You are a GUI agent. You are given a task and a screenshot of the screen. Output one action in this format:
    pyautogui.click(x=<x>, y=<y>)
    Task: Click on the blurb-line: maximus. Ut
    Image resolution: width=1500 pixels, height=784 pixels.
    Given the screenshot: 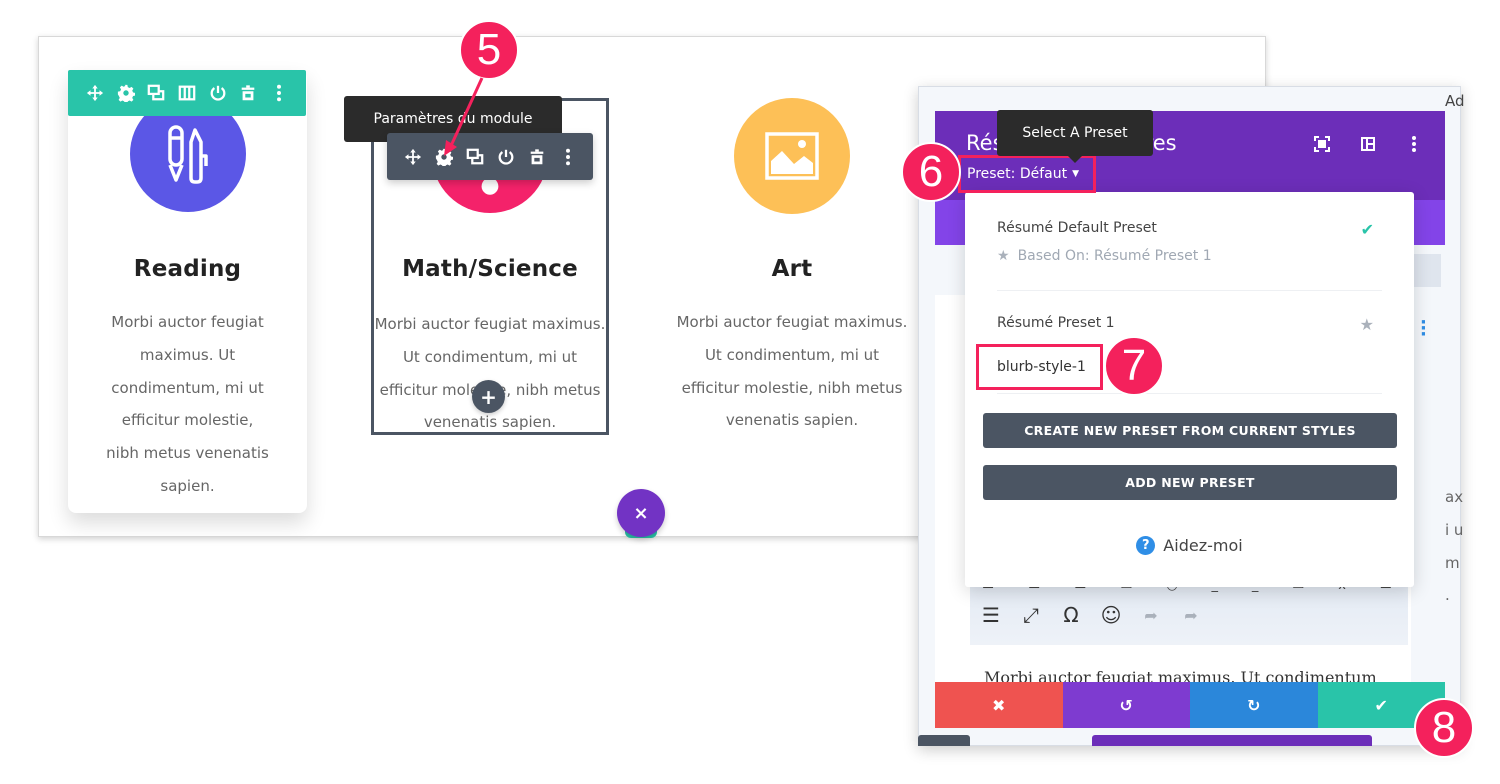 What is the action you would take?
    pyautogui.click(x=187, y=354)
    